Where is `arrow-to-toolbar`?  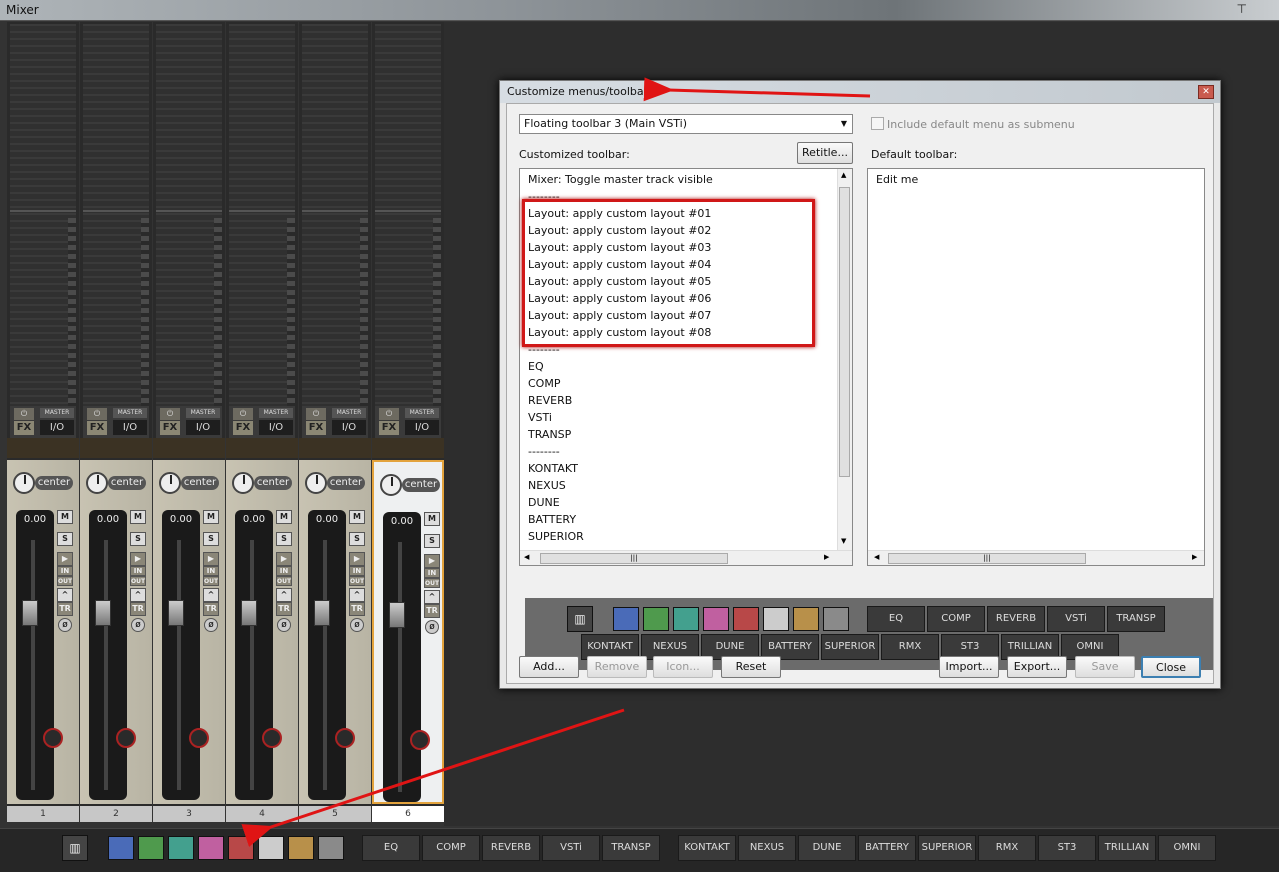
arrow-to-toolbar is located at coordinates (433, 777).